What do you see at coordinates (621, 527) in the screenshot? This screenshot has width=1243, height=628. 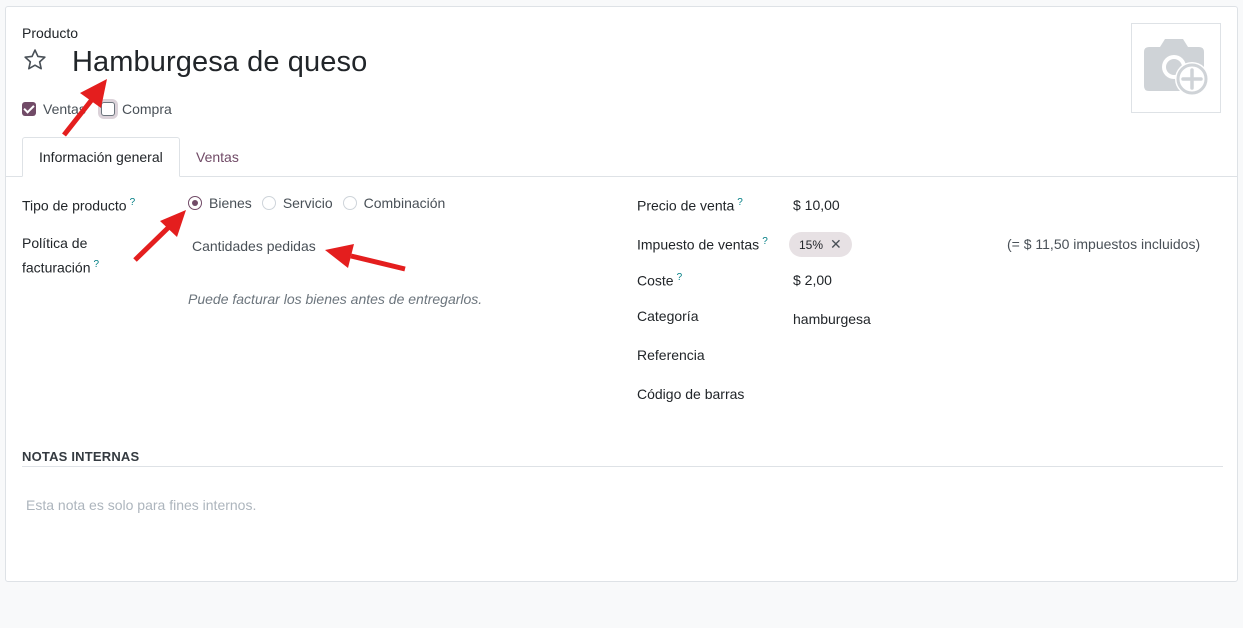 I see `internal-notes-textarea: Esta nota es solo para fines internos.` at bounding box center [621, 527].